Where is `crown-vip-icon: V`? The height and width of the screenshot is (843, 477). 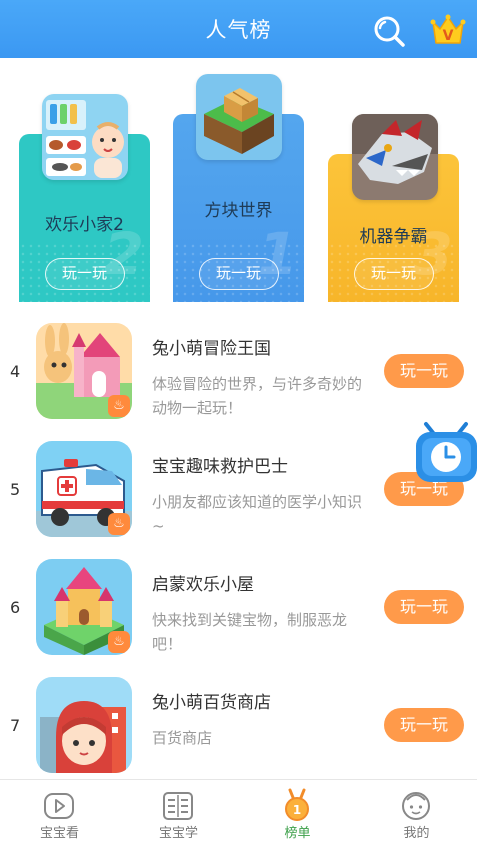
crown-vip-icon: V is located at coordinates (448, 30).